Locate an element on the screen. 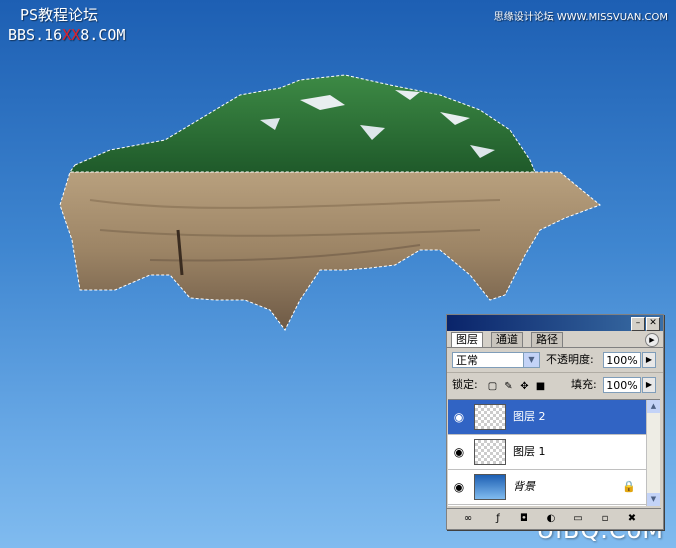 Image resolution: width=676 pixels, height=548 pixels. lock-pixels-icon: ✎ is located at coordinates (508, 386).